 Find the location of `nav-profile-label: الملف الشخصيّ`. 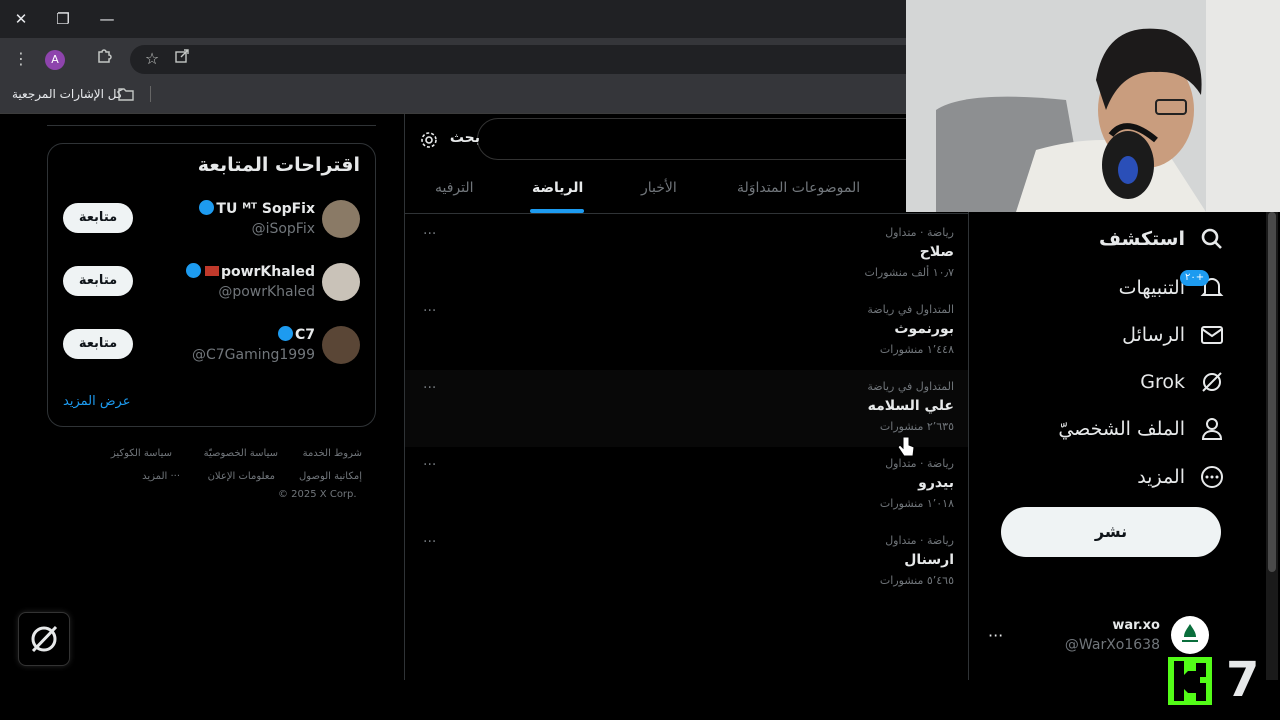

nav-profile-label: الملف الشخصيّ is located at coordinates (1121, 429).